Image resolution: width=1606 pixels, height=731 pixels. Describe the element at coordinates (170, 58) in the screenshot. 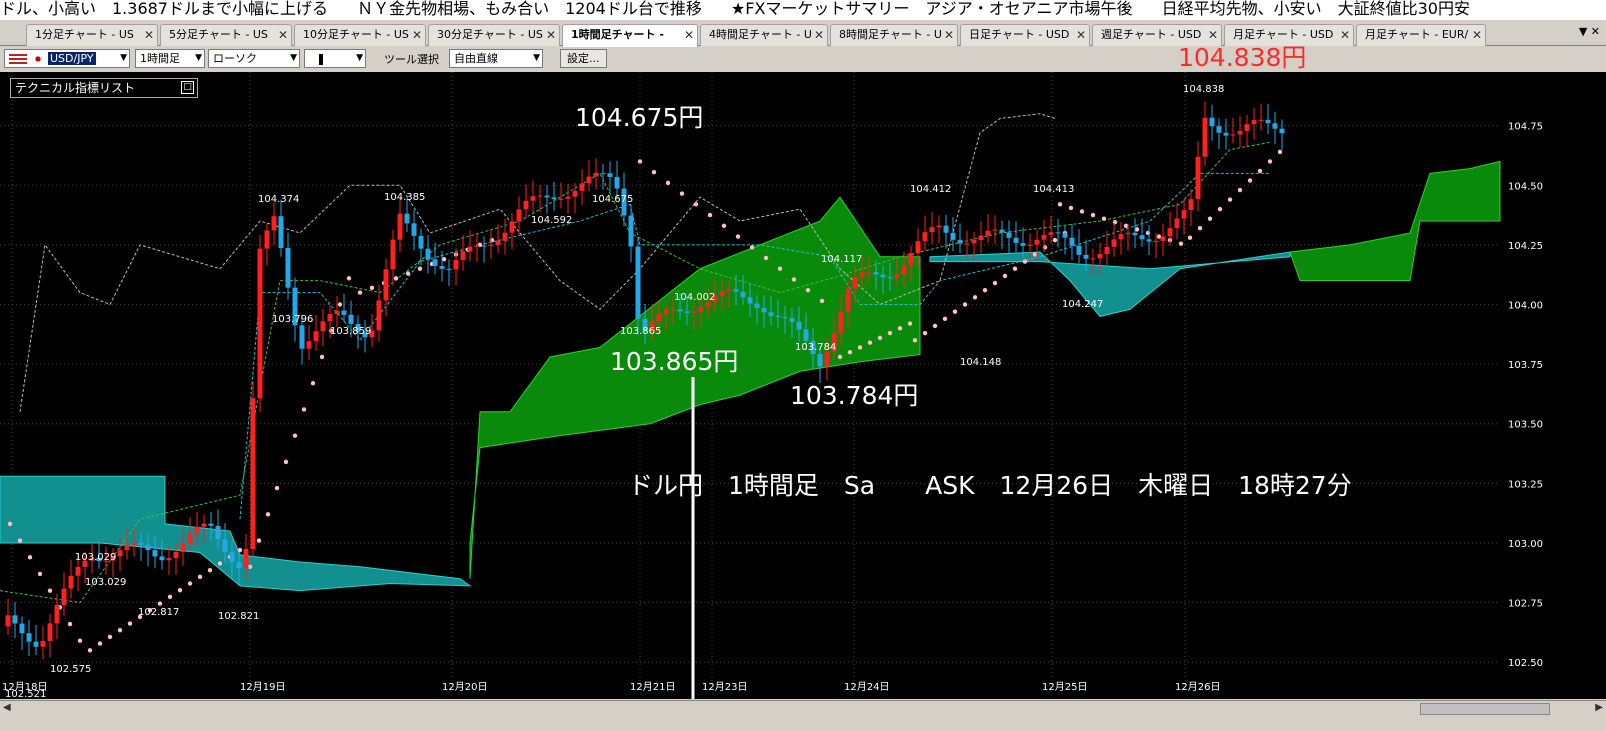

I see `period-select: 1時間足 ▼` at that location.